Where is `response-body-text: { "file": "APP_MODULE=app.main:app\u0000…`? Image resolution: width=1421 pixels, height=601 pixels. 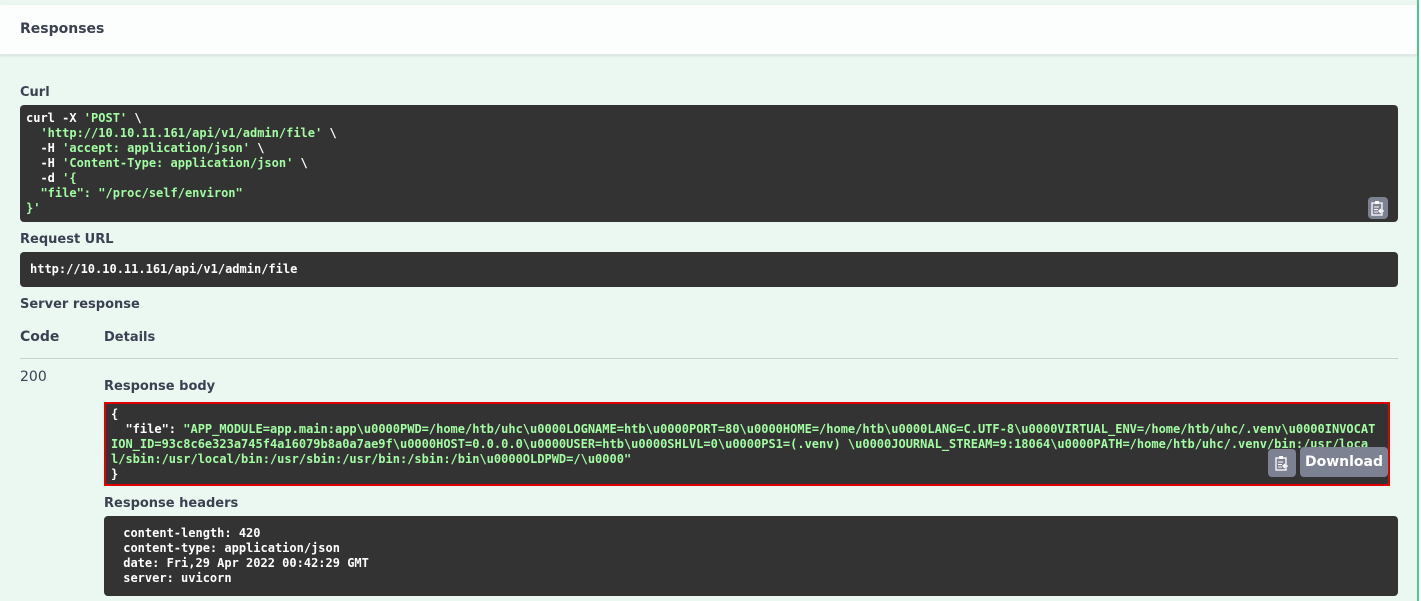 response-body-text: { "file": "APP_MODULE=app.main:app\u0000… is located at coordinates (746, 444).